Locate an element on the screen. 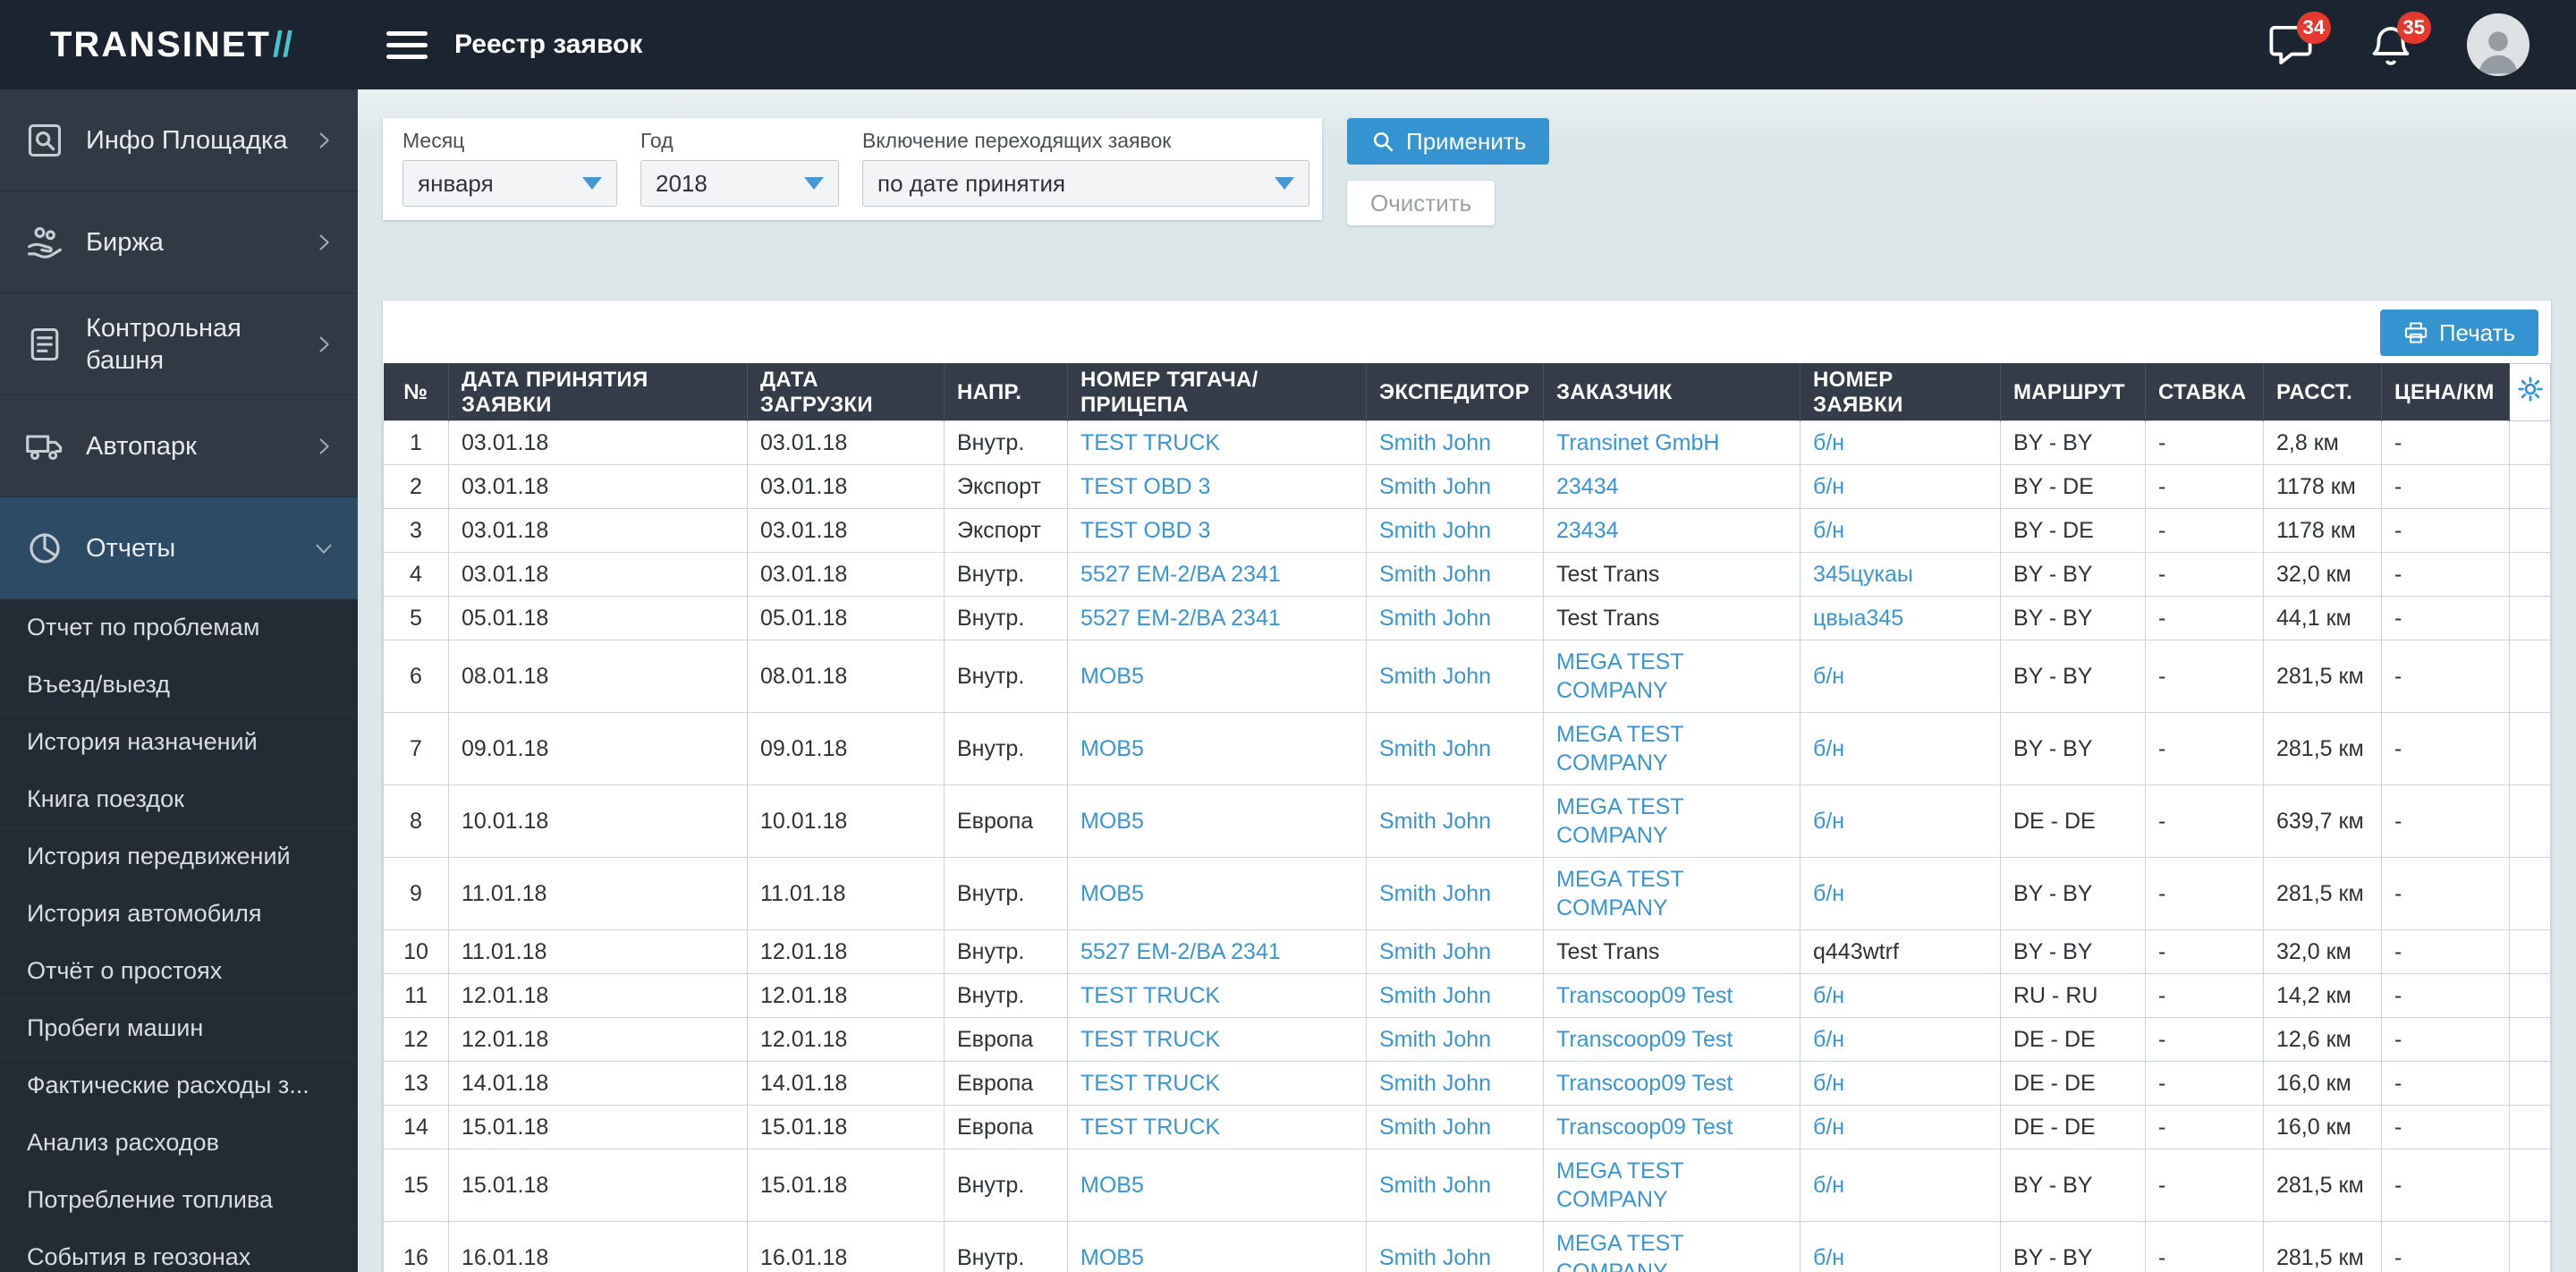 This screenshot has width=2576, height=1272. user-avatar is located at coordinates (2498, 44).